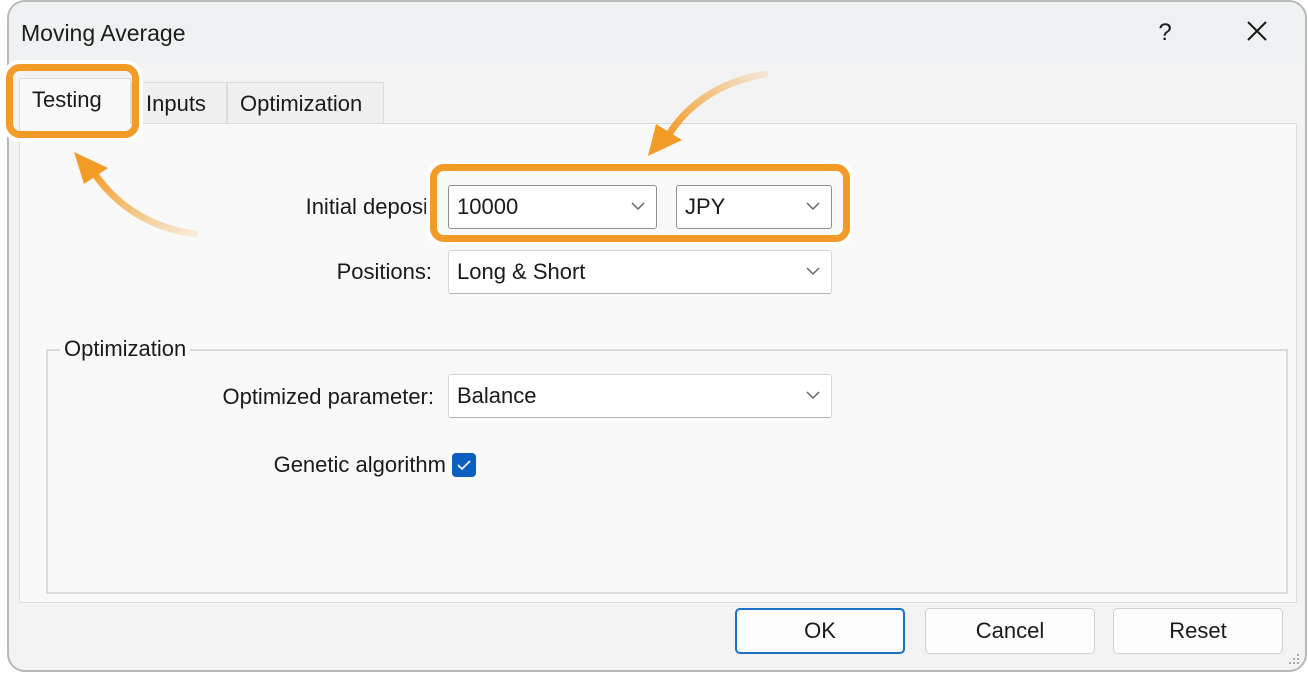 The image size is (1308, 674). I want to click on optimized-parameter-combo: Balance, so click(640, 396).